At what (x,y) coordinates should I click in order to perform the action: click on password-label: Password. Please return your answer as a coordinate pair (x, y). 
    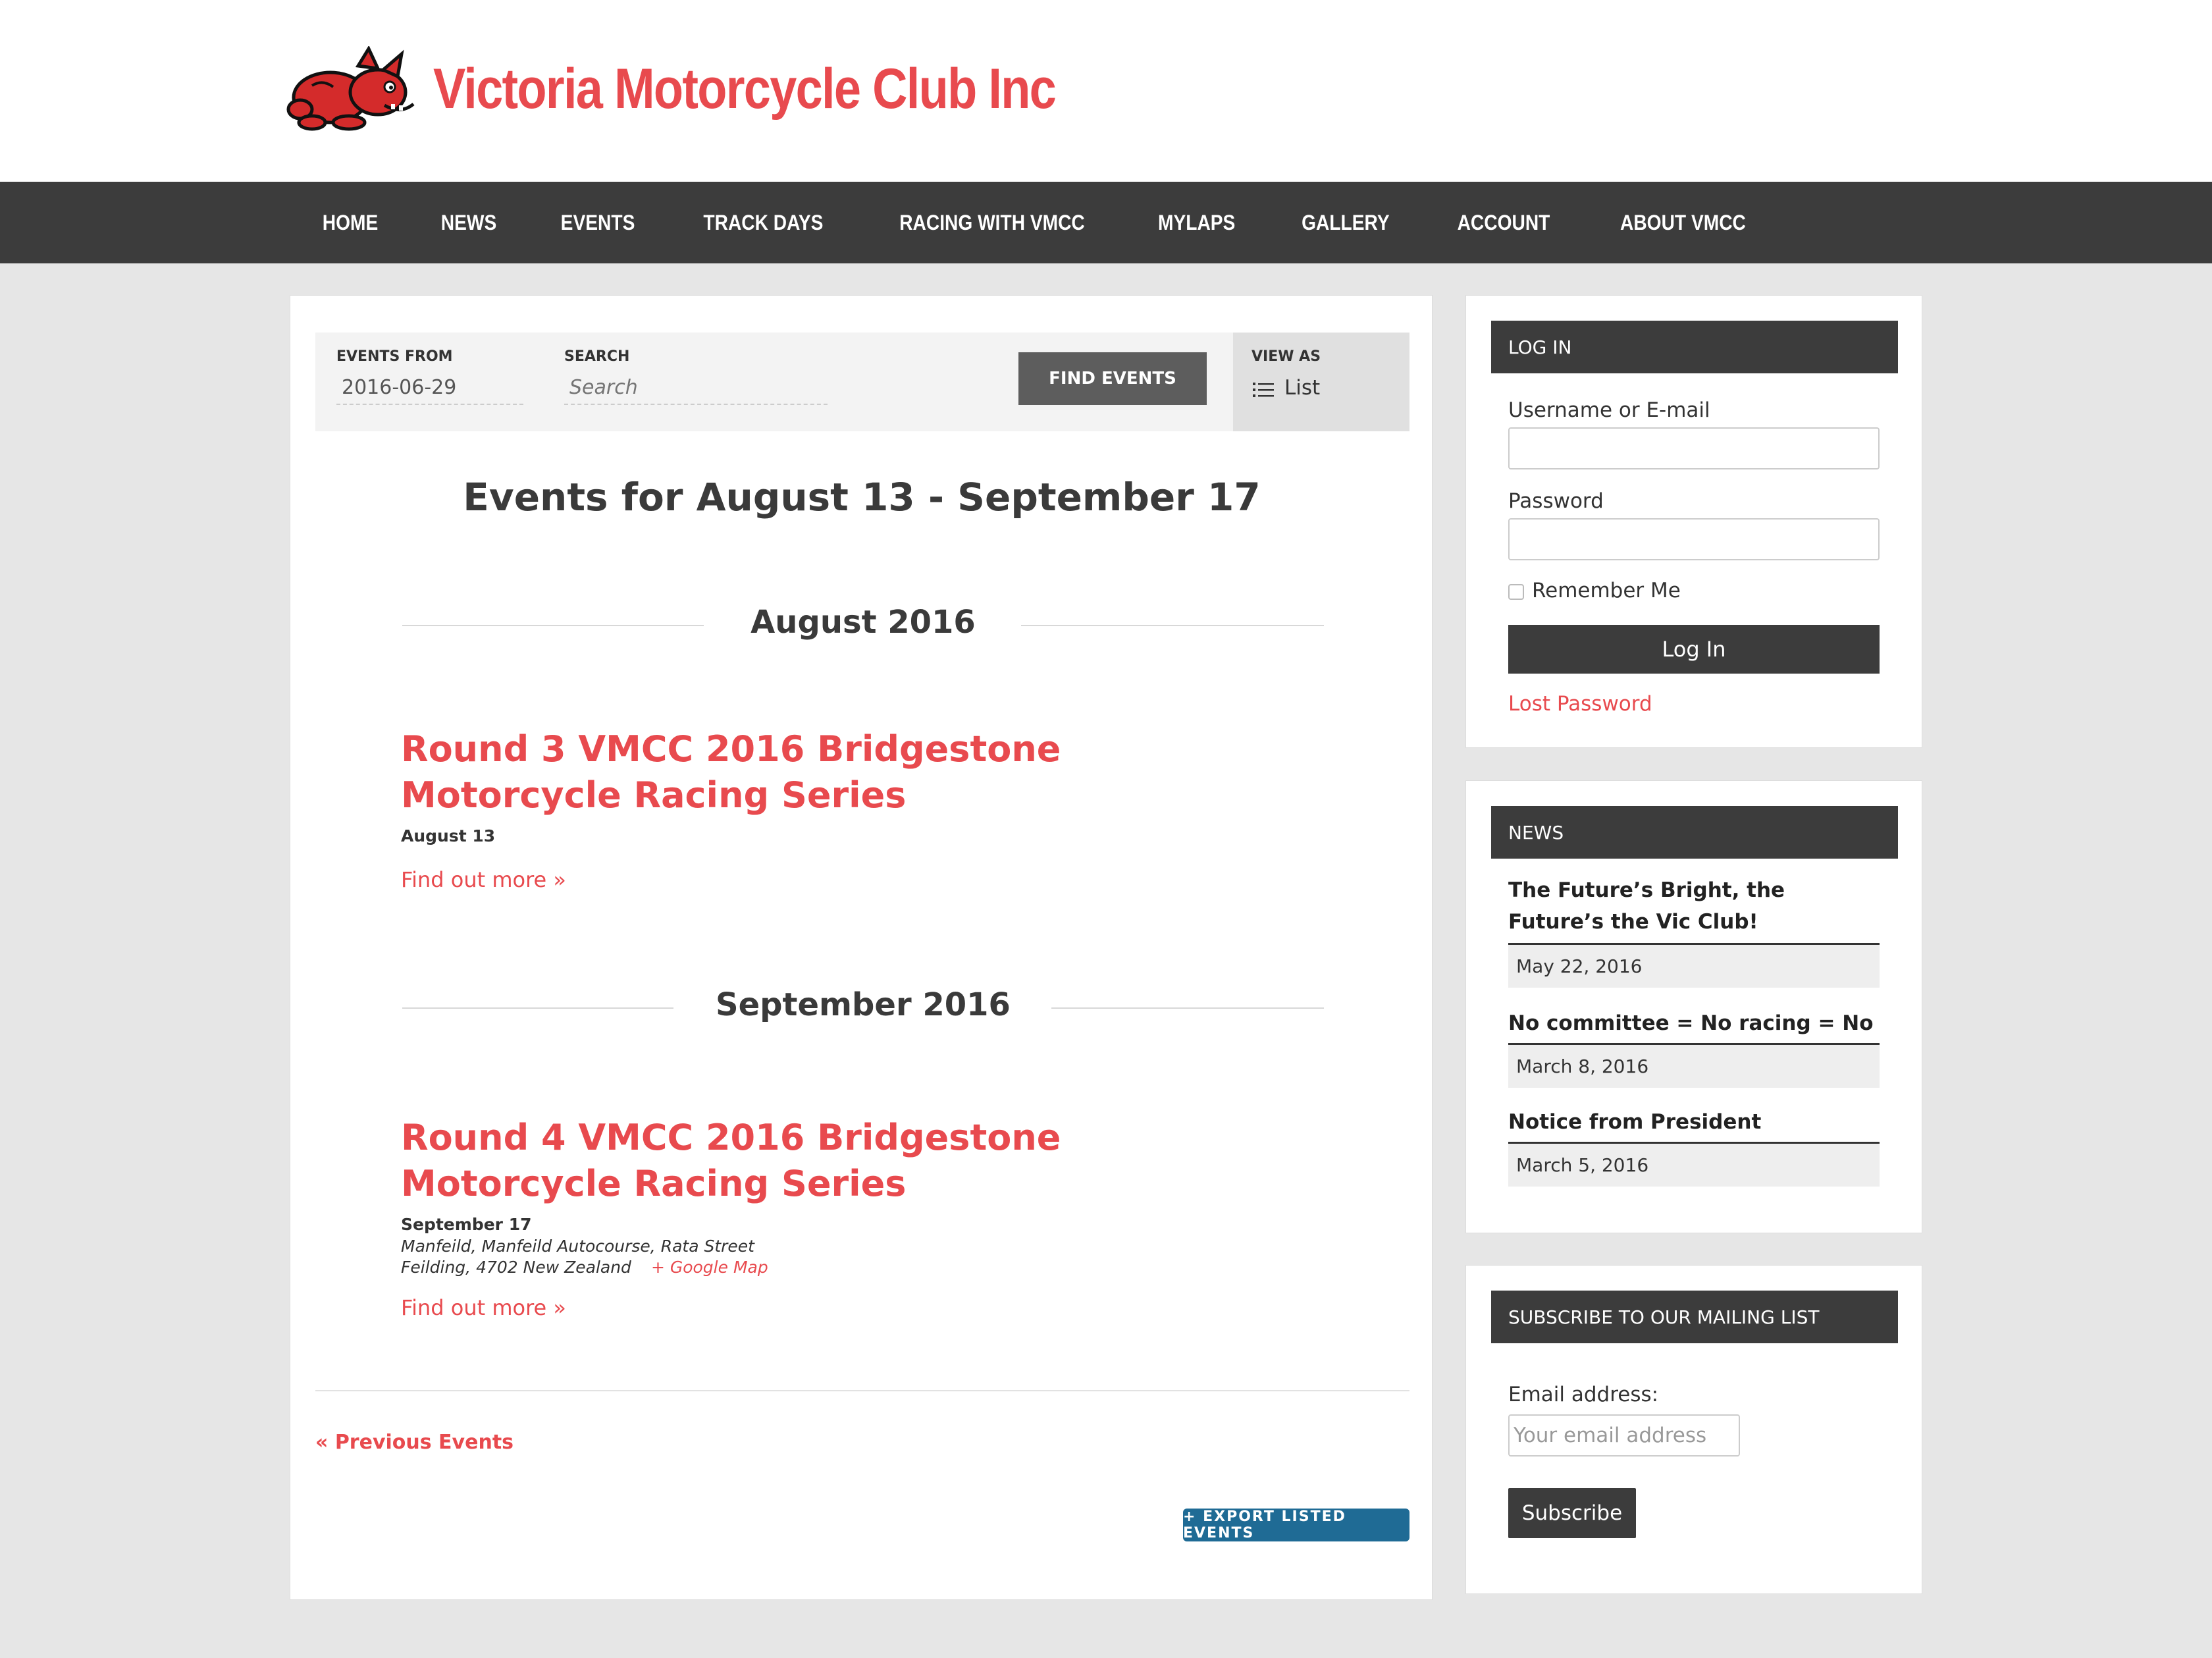
    Looking at the image, I should click on (1556, 501).